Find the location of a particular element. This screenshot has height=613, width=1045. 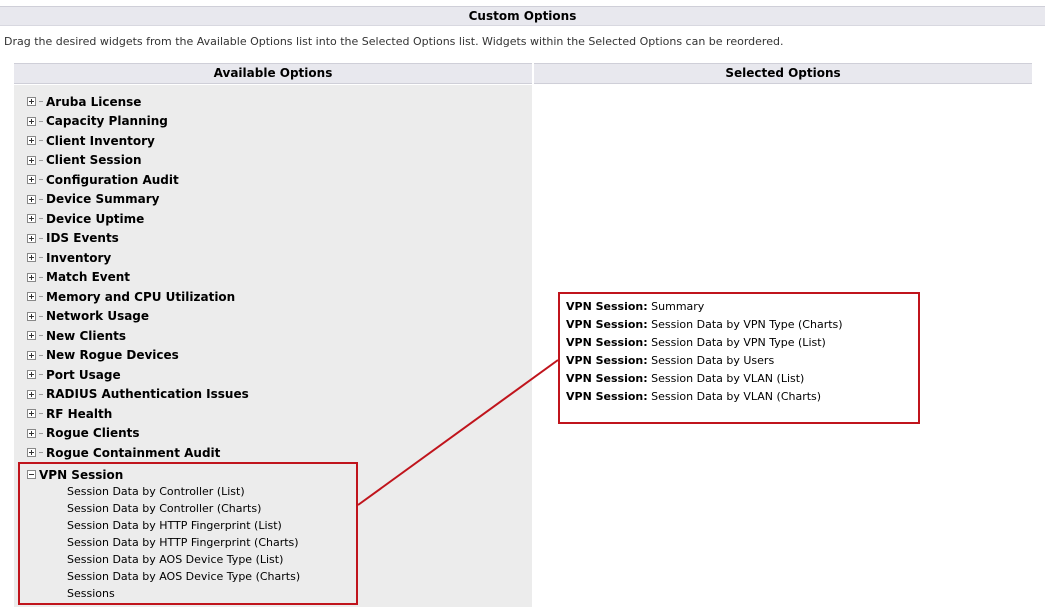

vpn-session-widget: Session Data by Controller (Charts) is located at coordinates (164, 509).